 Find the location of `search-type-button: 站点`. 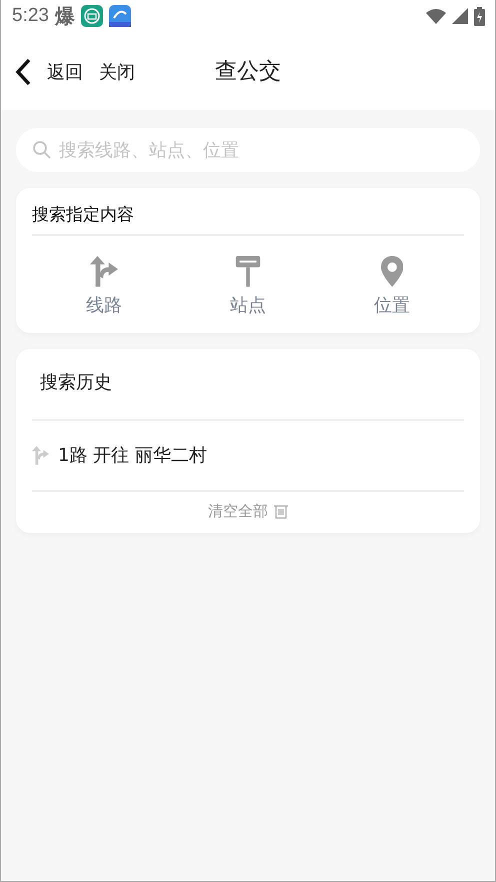

search-type-button: 站点 is located at coordinates (248, 286).